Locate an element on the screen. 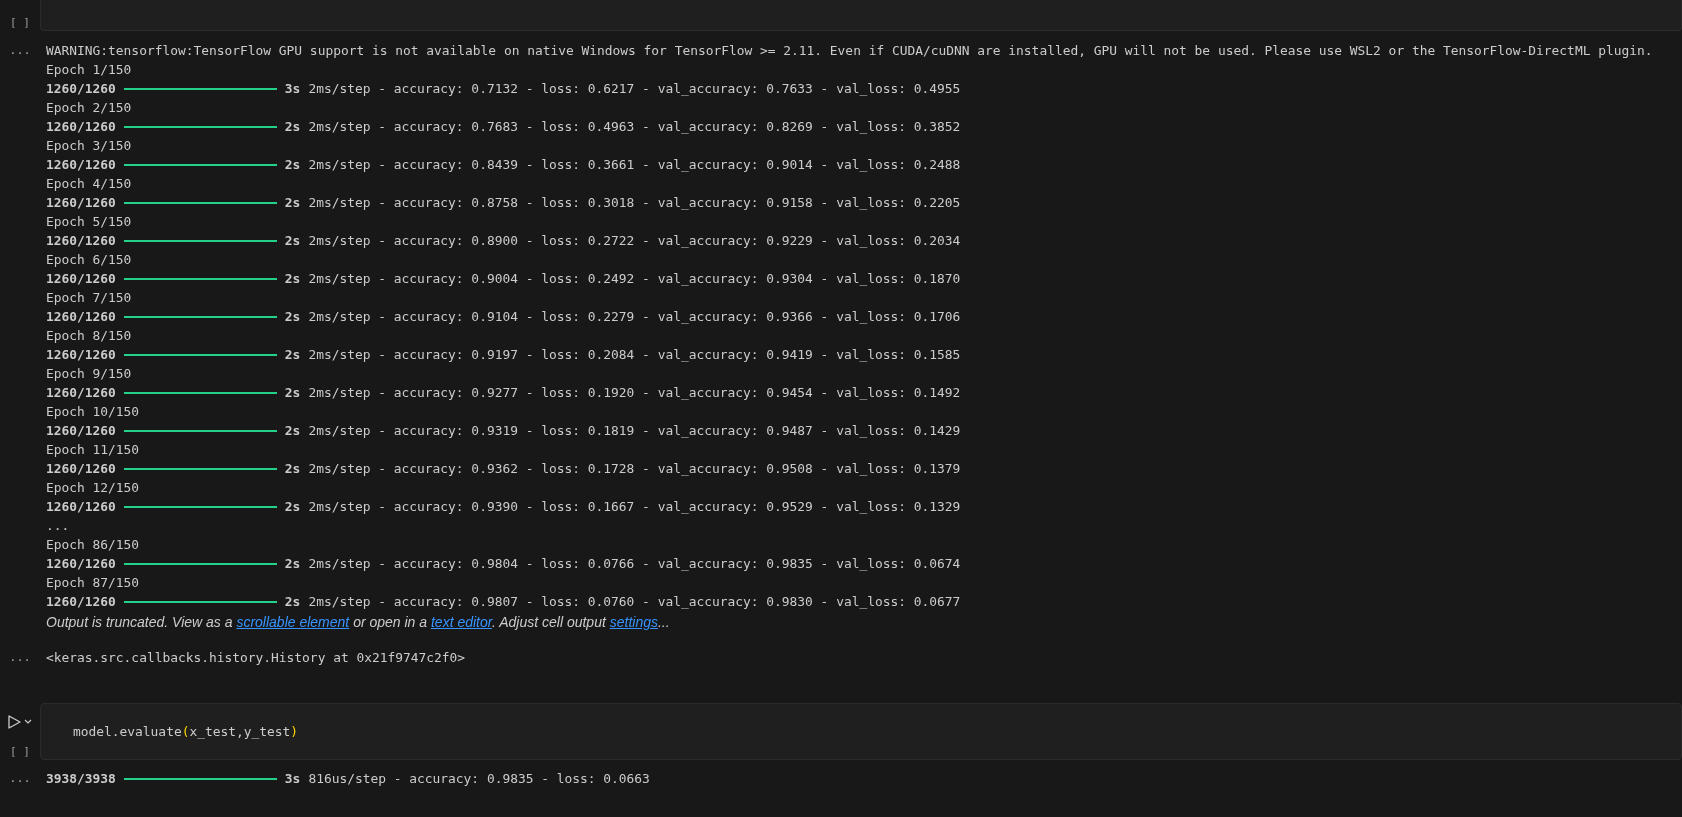 Image resolution: width=1682 pixels, height=817 pixels. epoch-time: 3s is located at coordinates (292, 89).